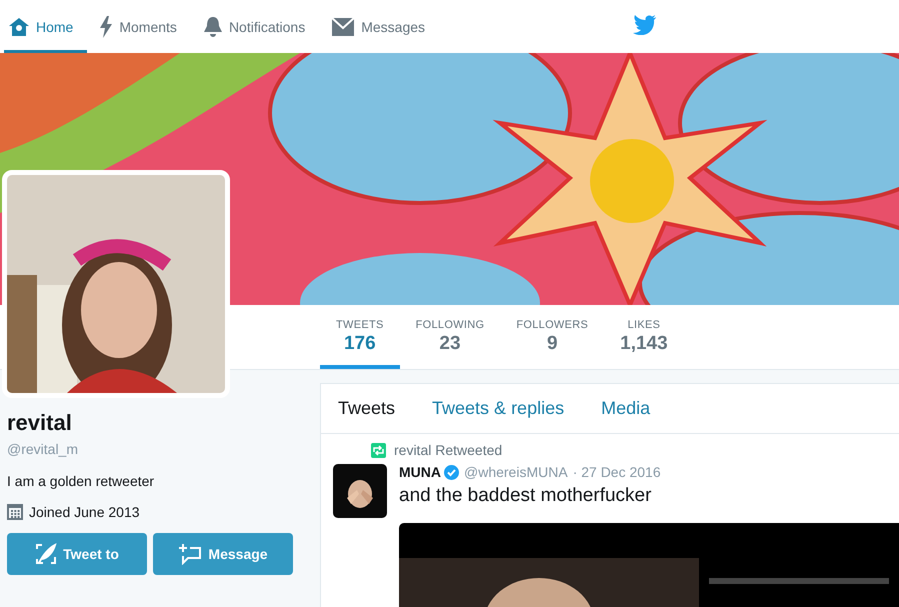  I want to click on new-message-icon, so click(190, 554).